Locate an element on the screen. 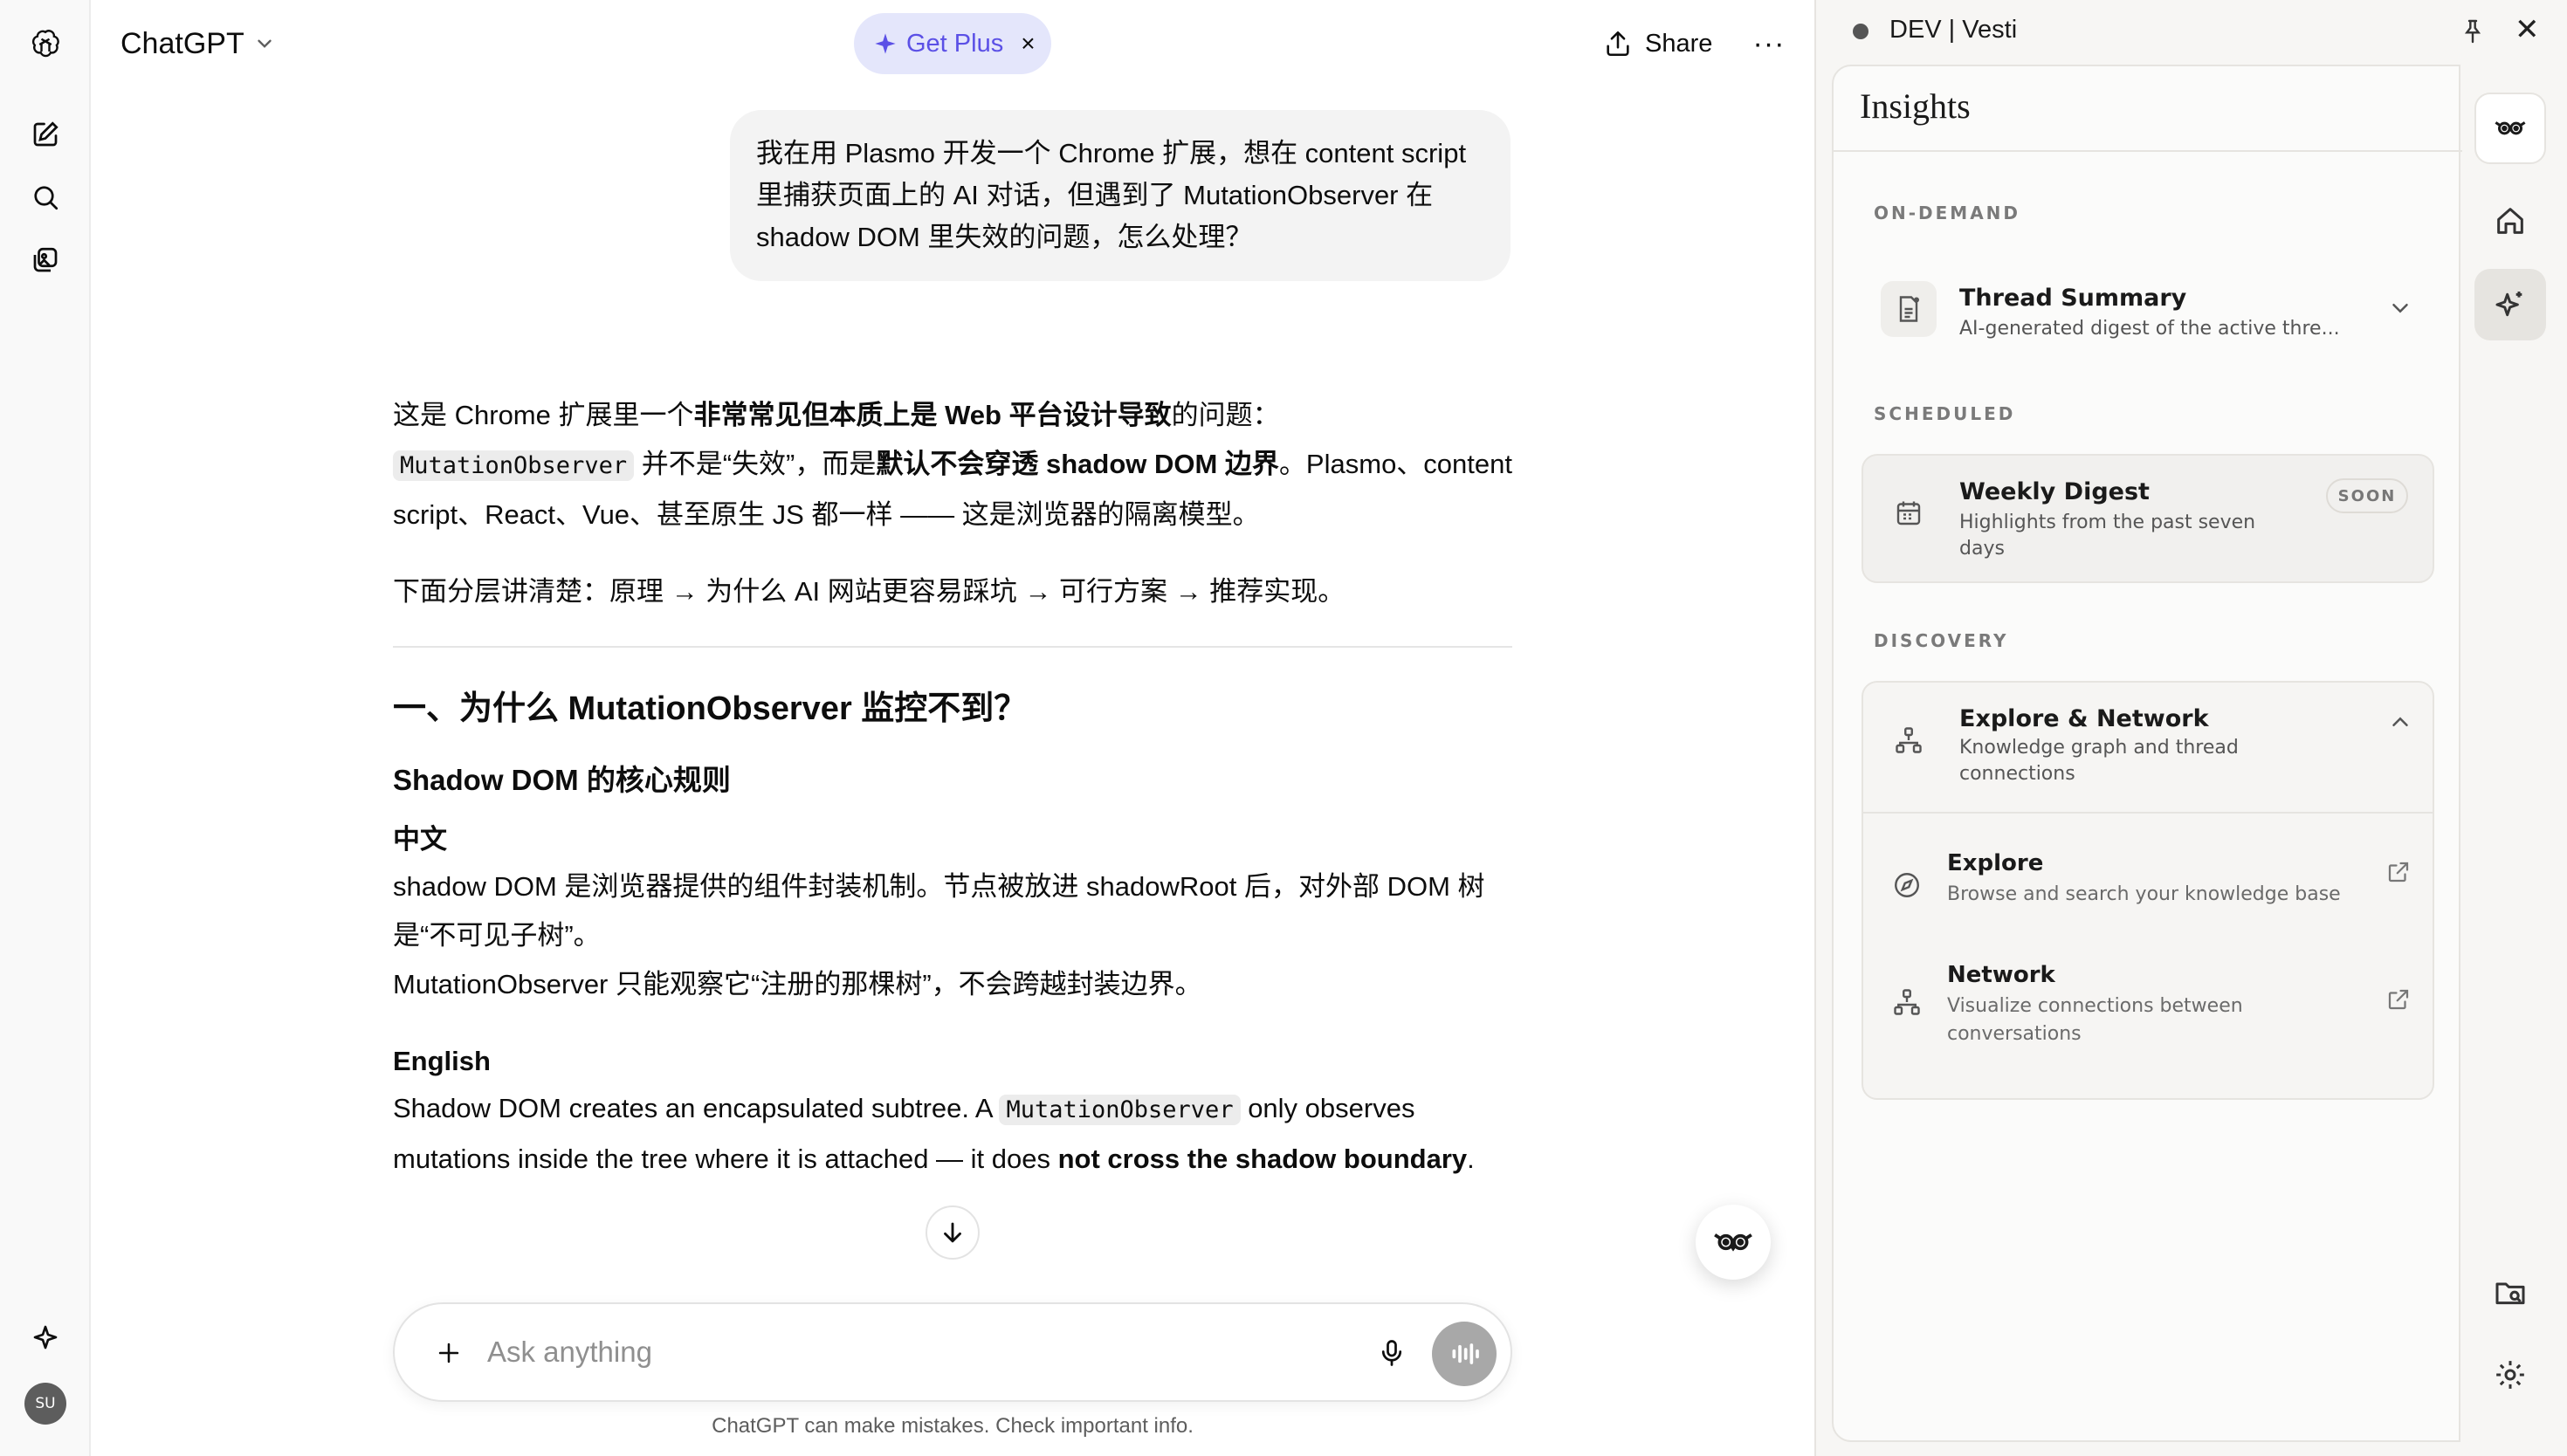 Image resolution: width=2567 pixels, height=1456 pixels. extension-dot-icon is located at coordinates (1860, 31).